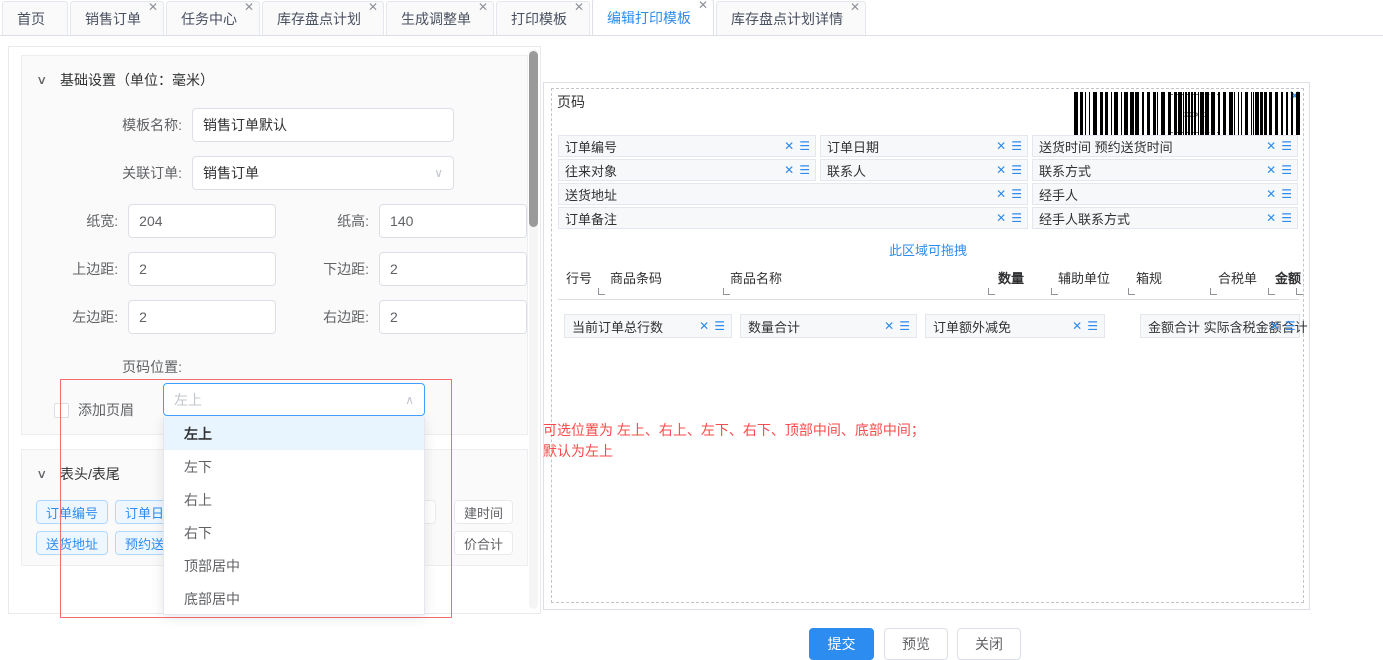  Describe the element at coordinates (1165, 194) in the screenshot. I see `preview-field-col3-2: 经手人 ✕ ☰` at that location.